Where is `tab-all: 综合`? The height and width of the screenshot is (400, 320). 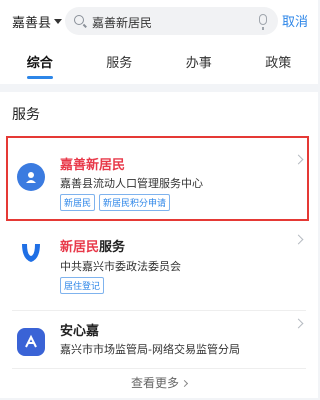 tab-all: 综合 is located at coordinates (40, 65).